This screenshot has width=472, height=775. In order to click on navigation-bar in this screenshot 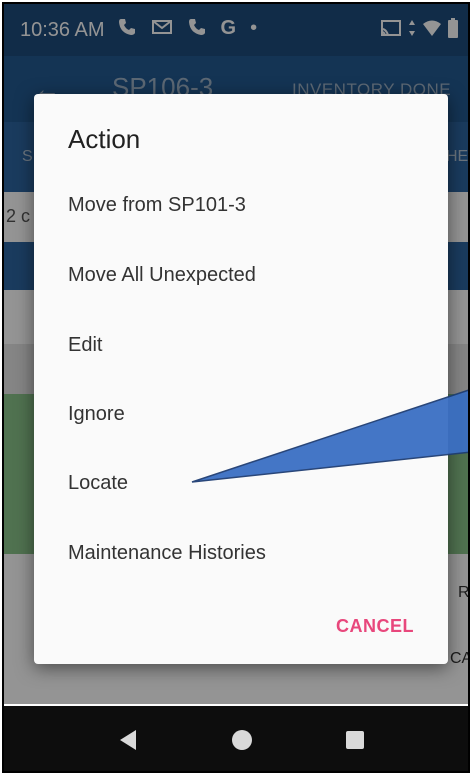, I will do `click(236, 738)`.